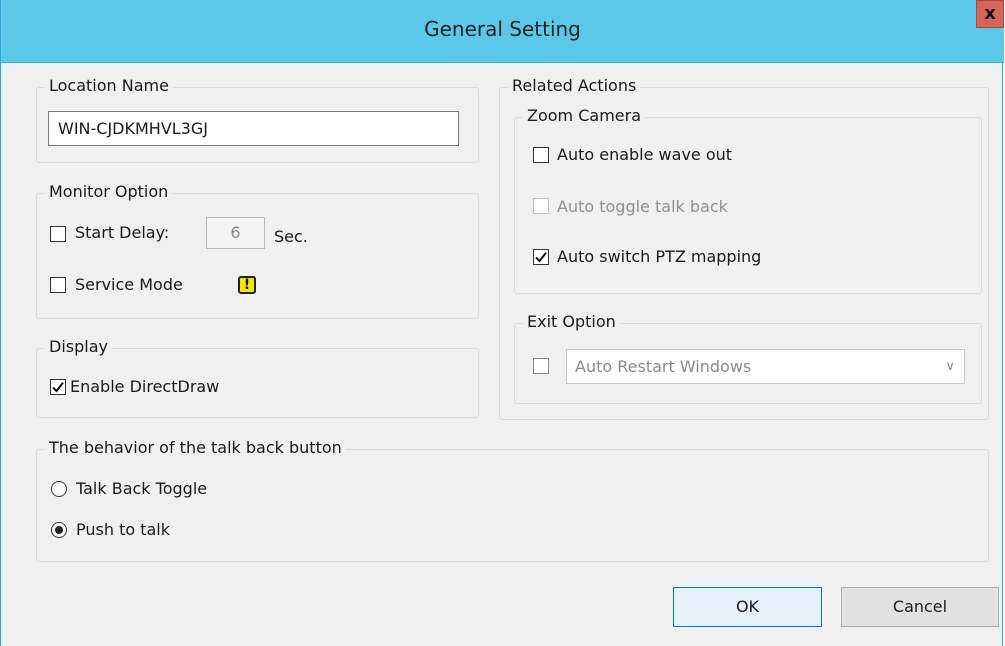  I want to click on talk-back-toggle-radio, so click(59, 489).